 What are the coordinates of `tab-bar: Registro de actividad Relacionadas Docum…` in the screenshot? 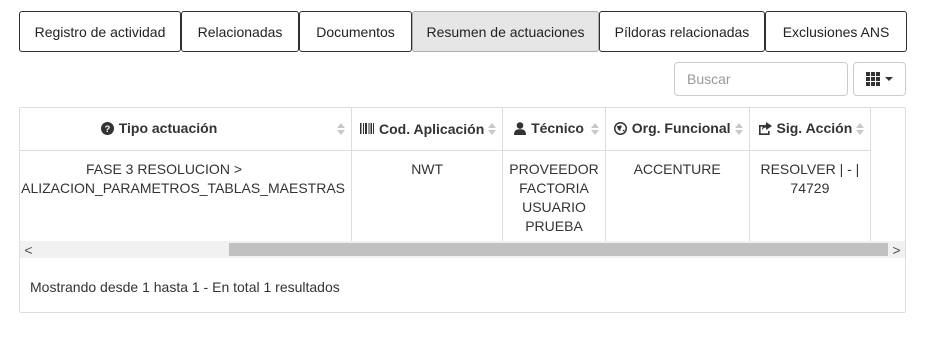 It's located at (463, 31).